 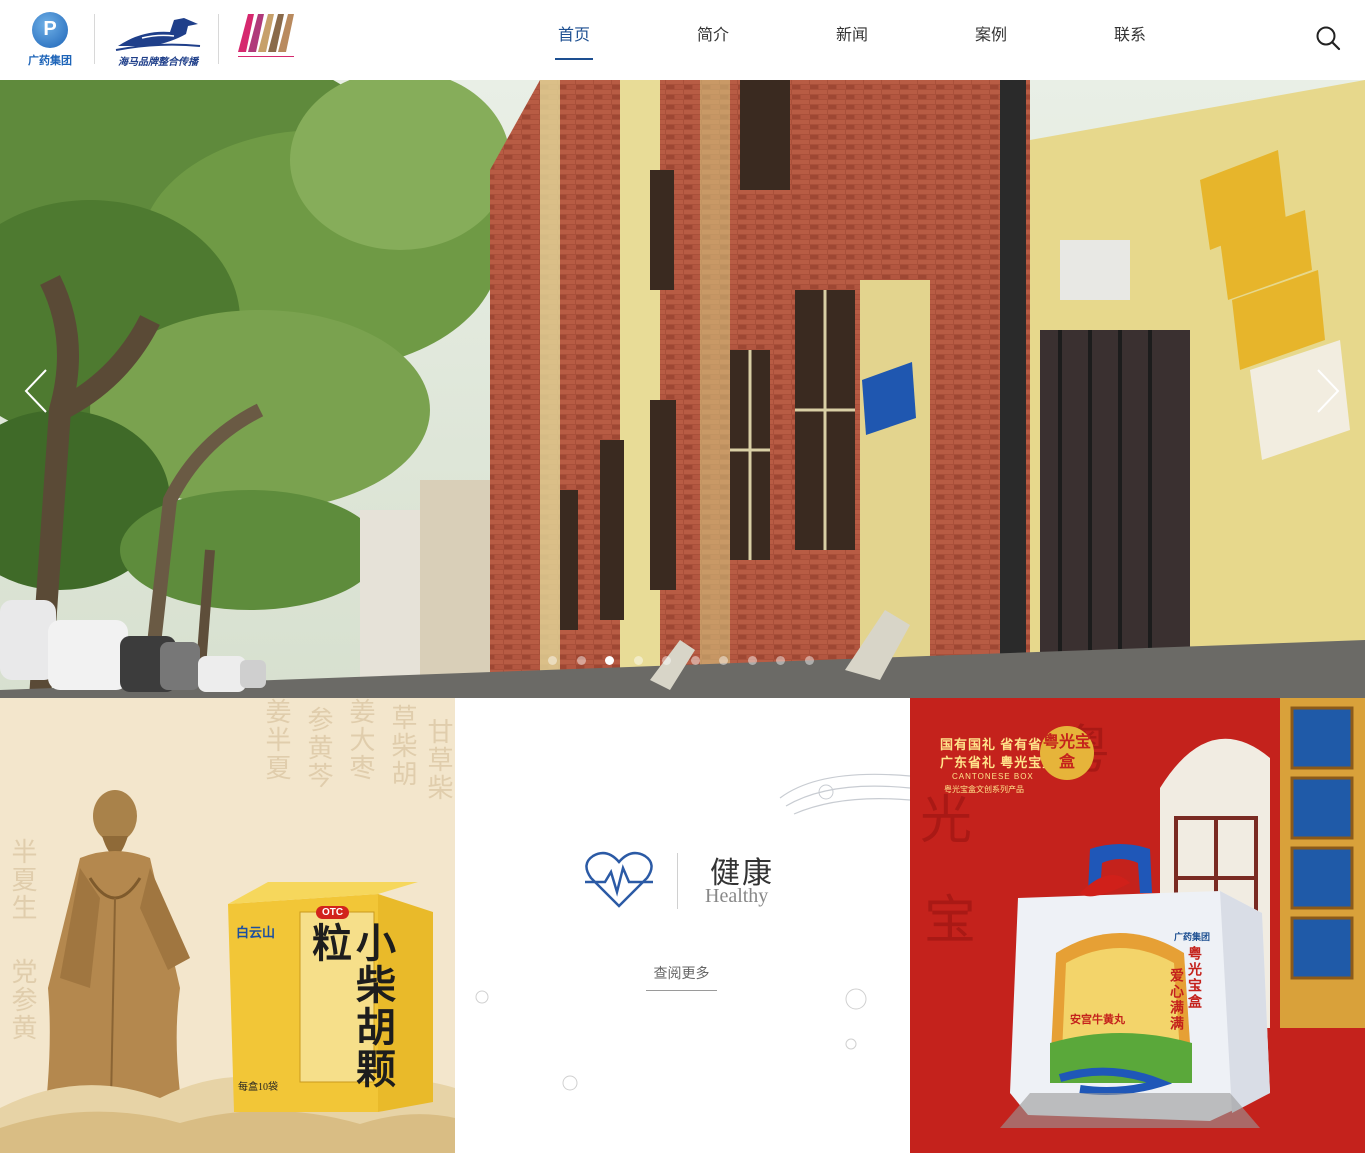 What do you see at coordinates (1135, 986) in the screenshot?
I see `gift-tin-illustration` at bounding box center [1135, 986].